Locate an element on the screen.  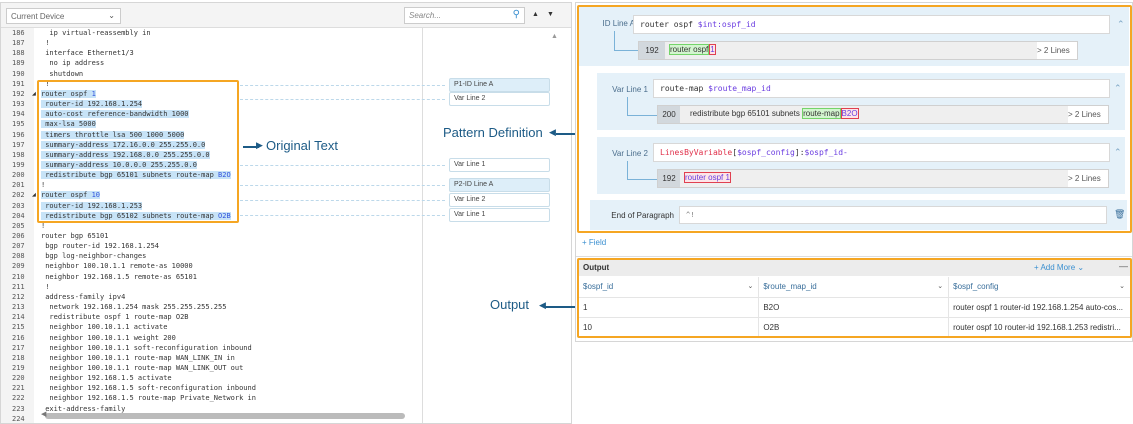
code-line: neighbor 100.10.1.1 weight 200 is located at coordinates (108, 338).